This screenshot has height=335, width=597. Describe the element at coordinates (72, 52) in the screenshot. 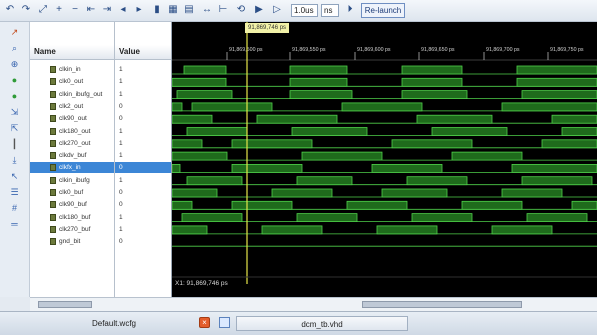

I see `name-column-header: Name` at that location.